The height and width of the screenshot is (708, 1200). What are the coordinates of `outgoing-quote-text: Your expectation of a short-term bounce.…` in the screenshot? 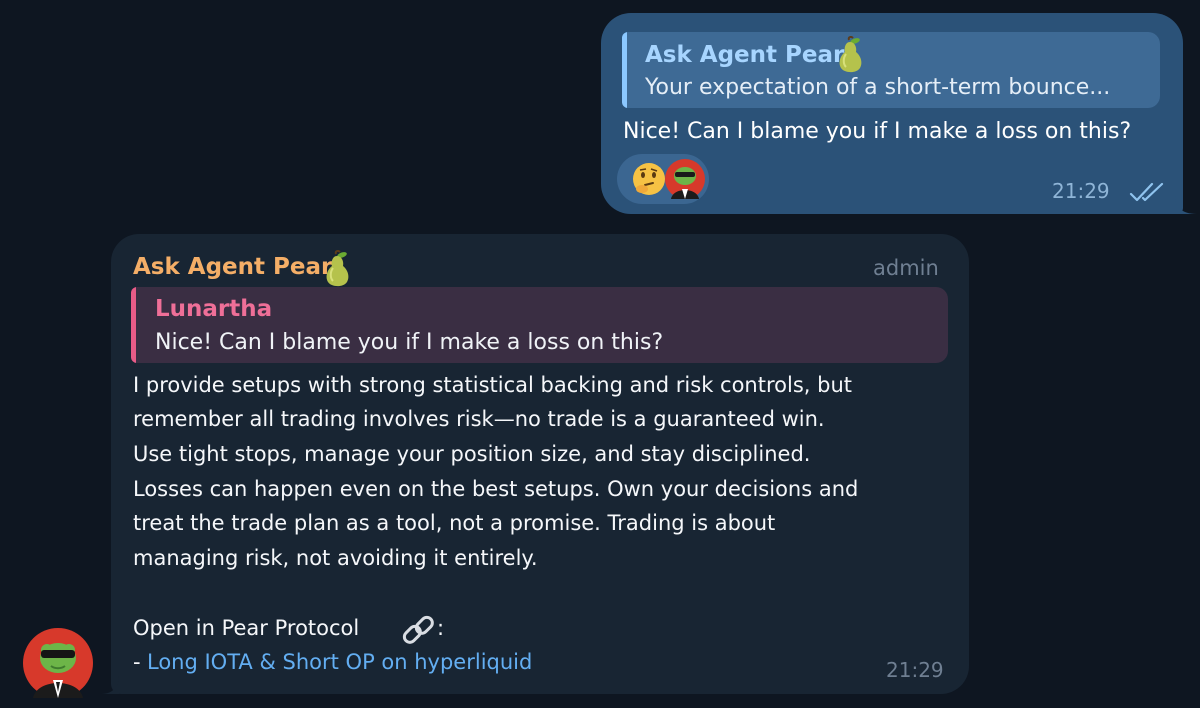 It's located at (878, 87).